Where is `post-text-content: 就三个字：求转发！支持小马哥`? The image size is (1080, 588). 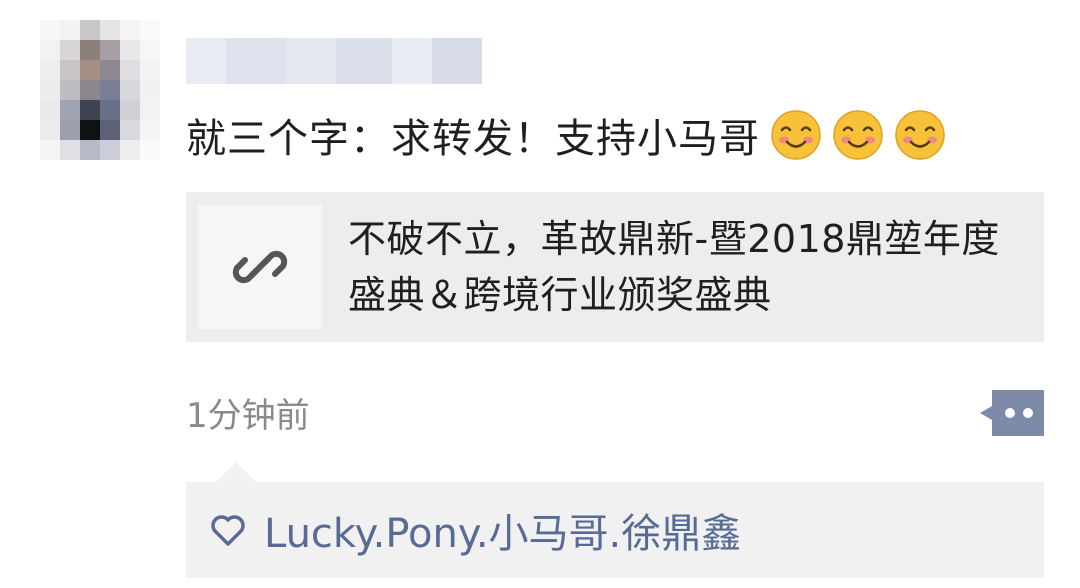 post-text-content: 就三个字：求转发！支持小马哥 is located at coordinates (473, 139).